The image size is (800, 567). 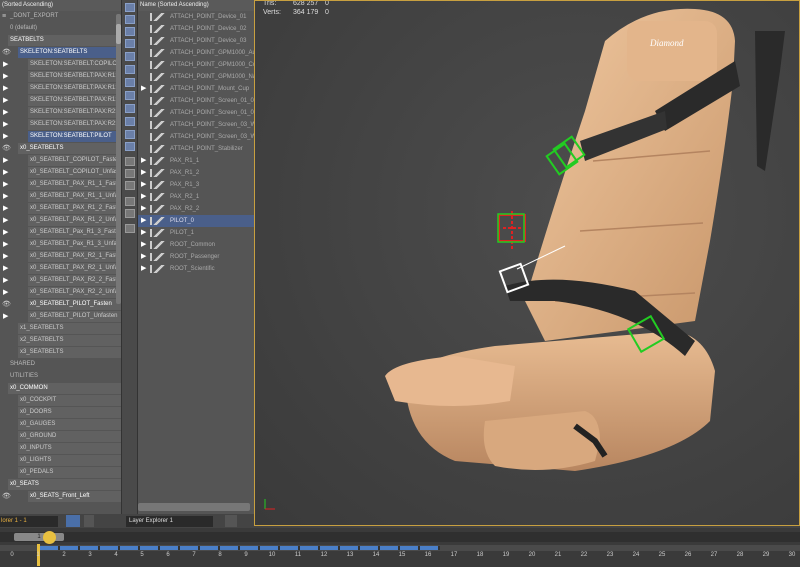 What do you see at coordinates (196, 185) in the screenshot?
I see `scene-row: ▶ PAX_R1_3` at bounding box center [196, 185].